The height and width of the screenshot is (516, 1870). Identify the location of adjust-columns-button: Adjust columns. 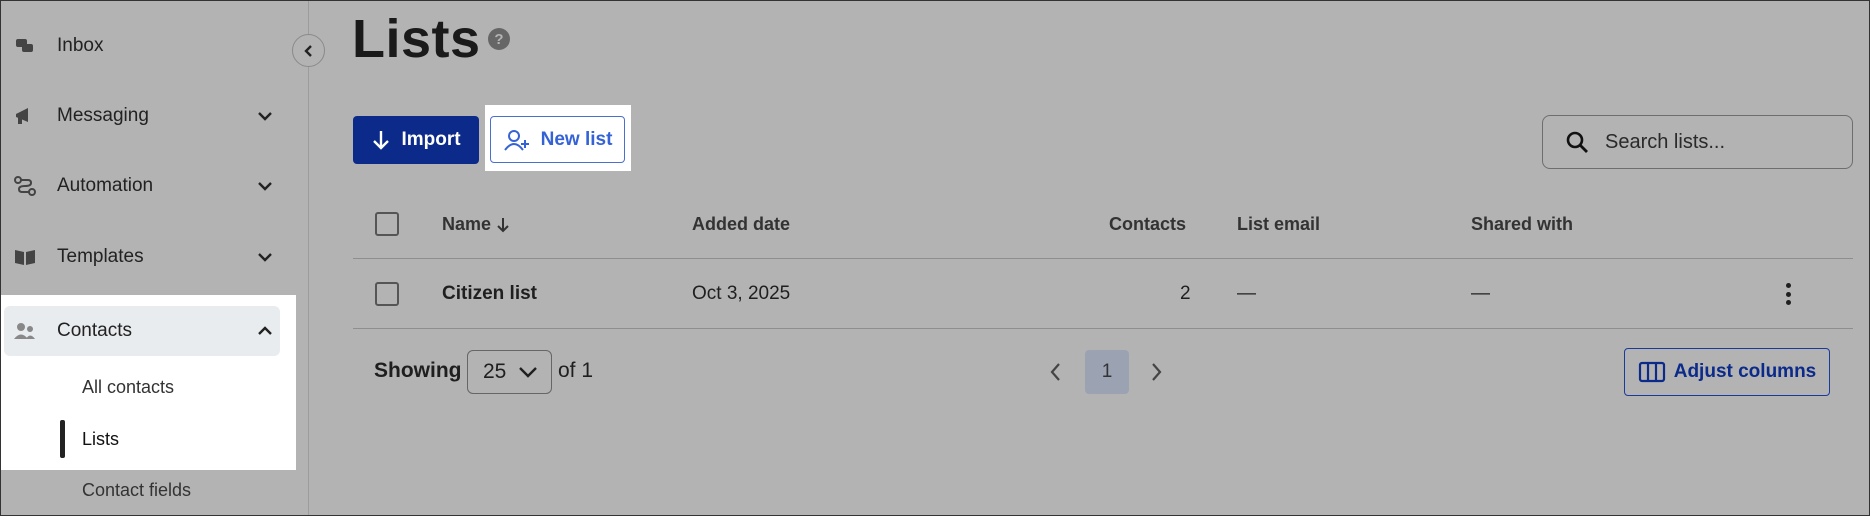
(1727, 372).